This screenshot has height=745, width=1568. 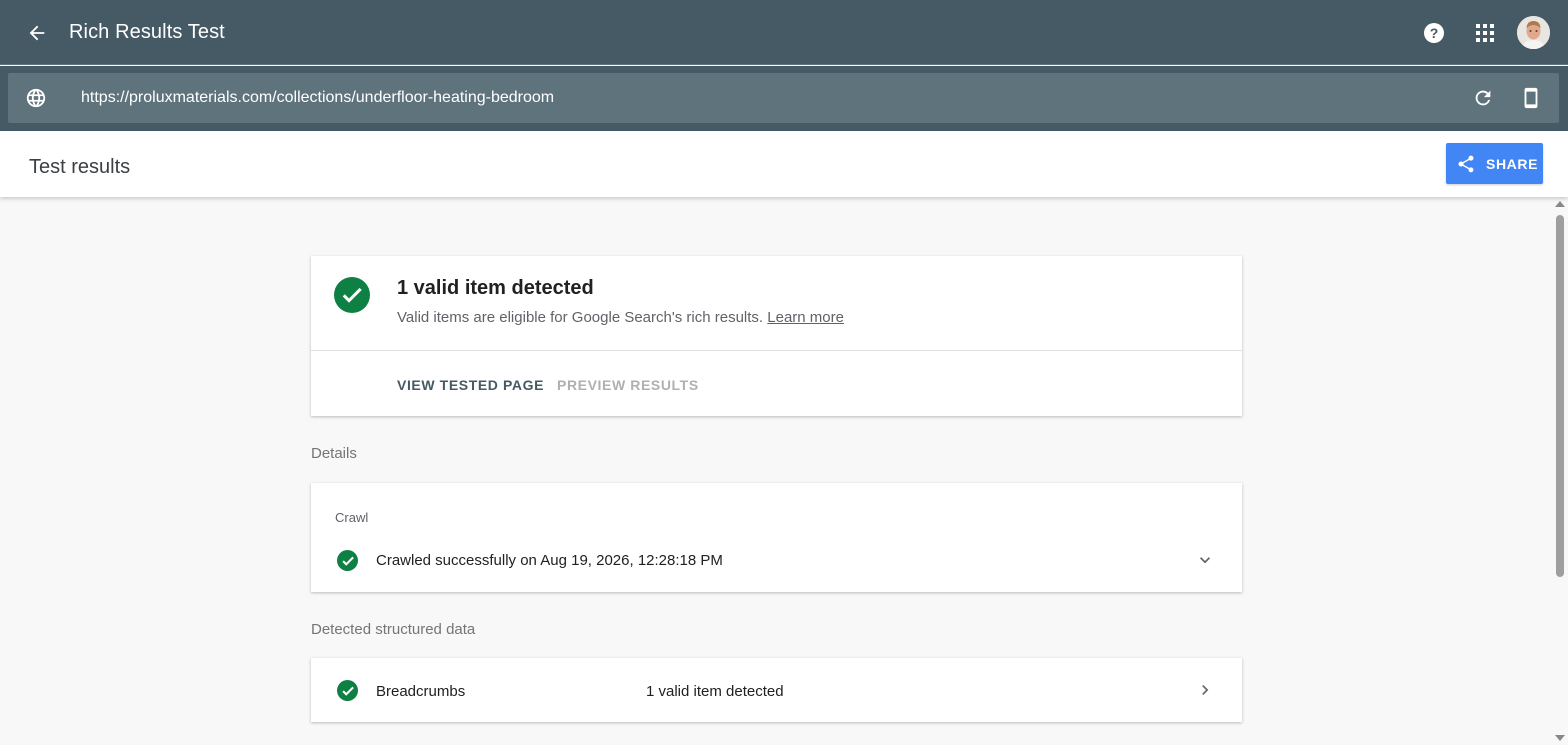 What do you see at coordinates (1560, 396) in the screenshot?
I see `scroll-thumb` at bounding box center [1560, 396].